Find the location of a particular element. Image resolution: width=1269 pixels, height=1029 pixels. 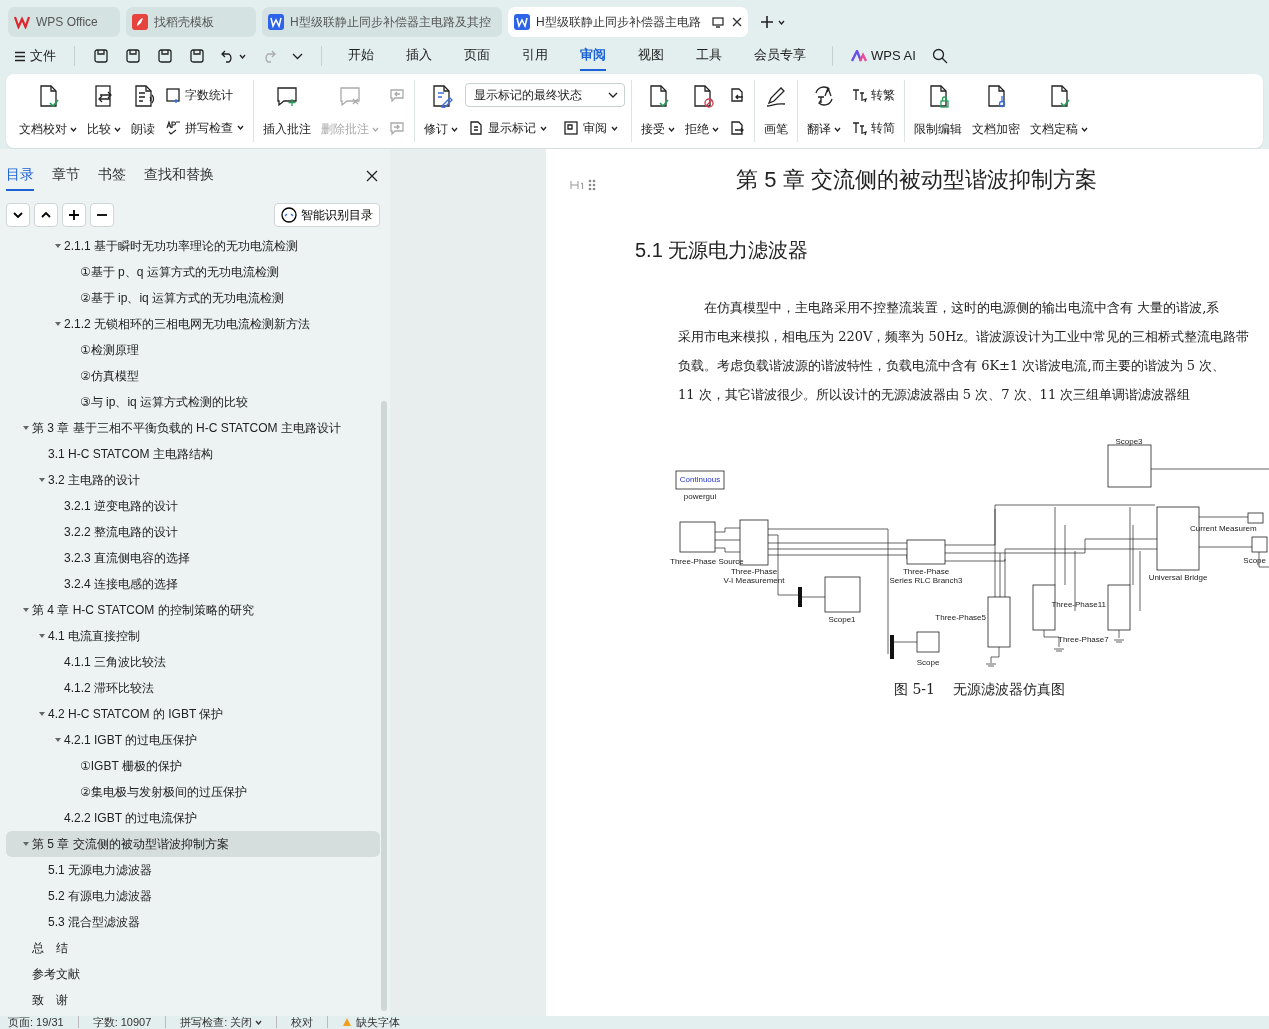

toc-item: ②基于 ip、iq 运算方式的无功电流检测 is located at coordinates (193, 298).